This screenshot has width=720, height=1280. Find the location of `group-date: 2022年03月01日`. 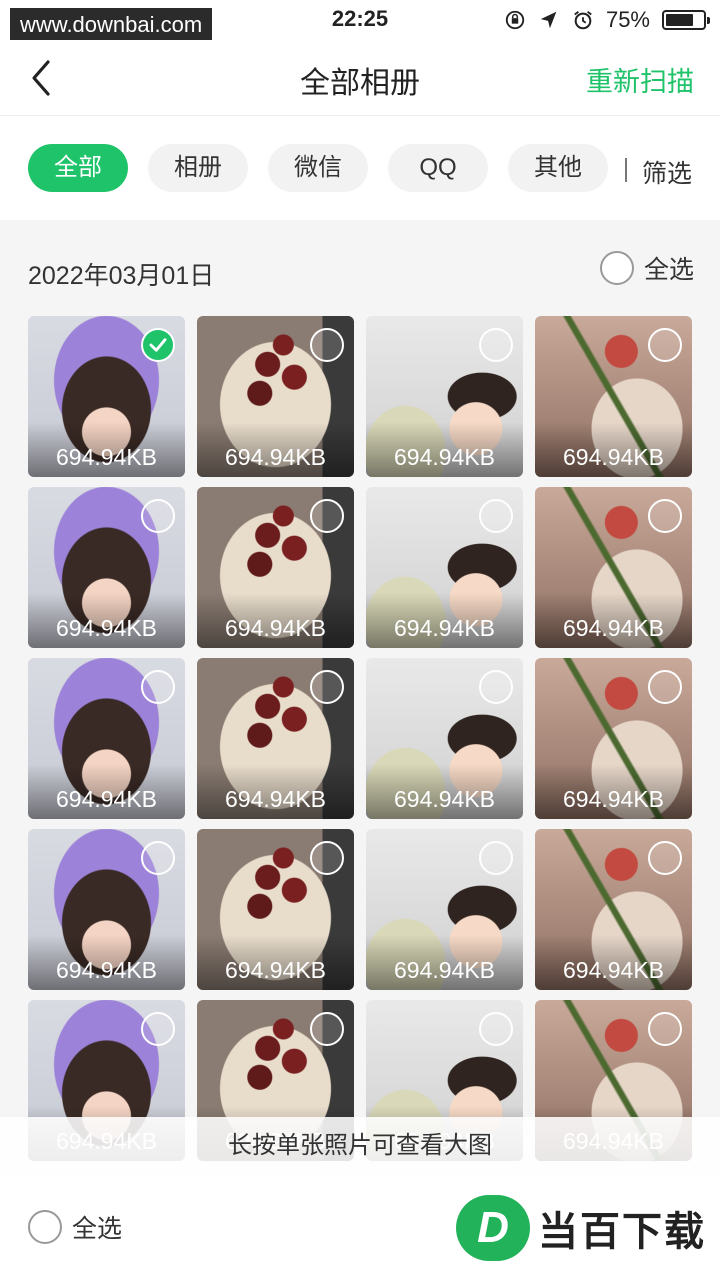

group-date: 2022年03月01日 is located at coordinates (121, 276).